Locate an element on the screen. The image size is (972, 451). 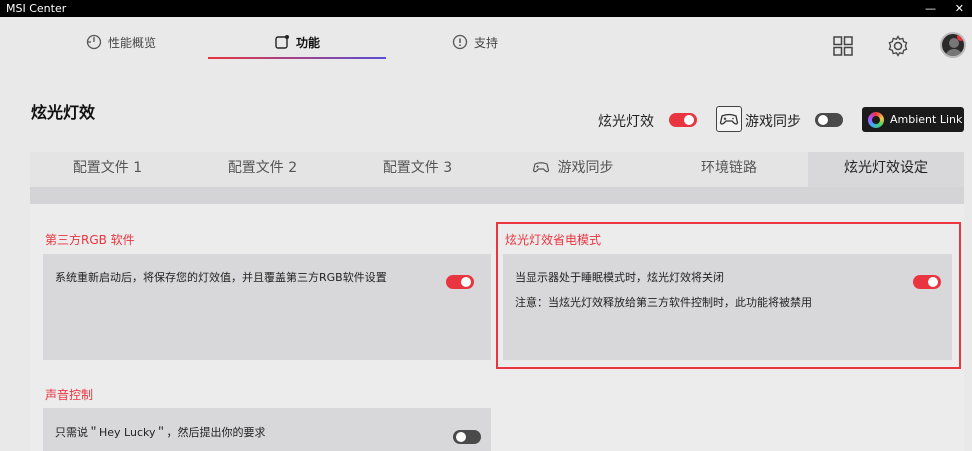
grid-icon is located at coordinates (843, 46).